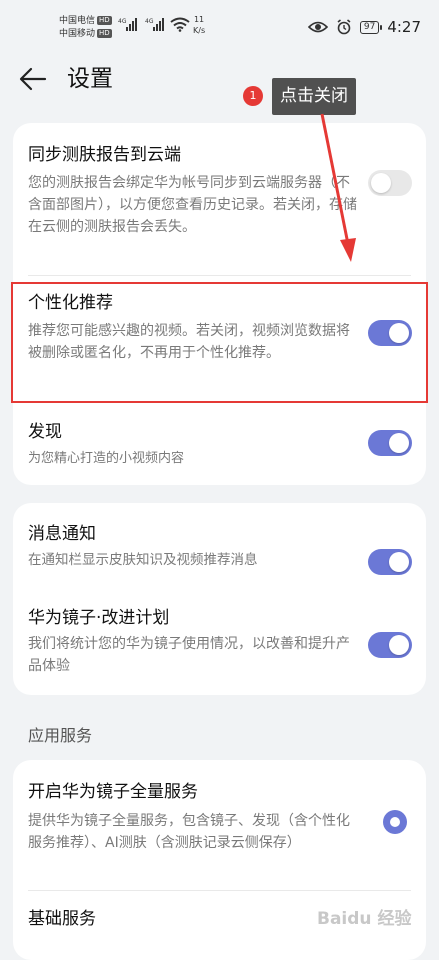 The height and width of the screenshot is (960, 439). What do you see at coordinates (85, 28) in the screenshot?
I see `carrier-info: 中国电信 HD 中国移动 HD` at bounding box center [85, 28].